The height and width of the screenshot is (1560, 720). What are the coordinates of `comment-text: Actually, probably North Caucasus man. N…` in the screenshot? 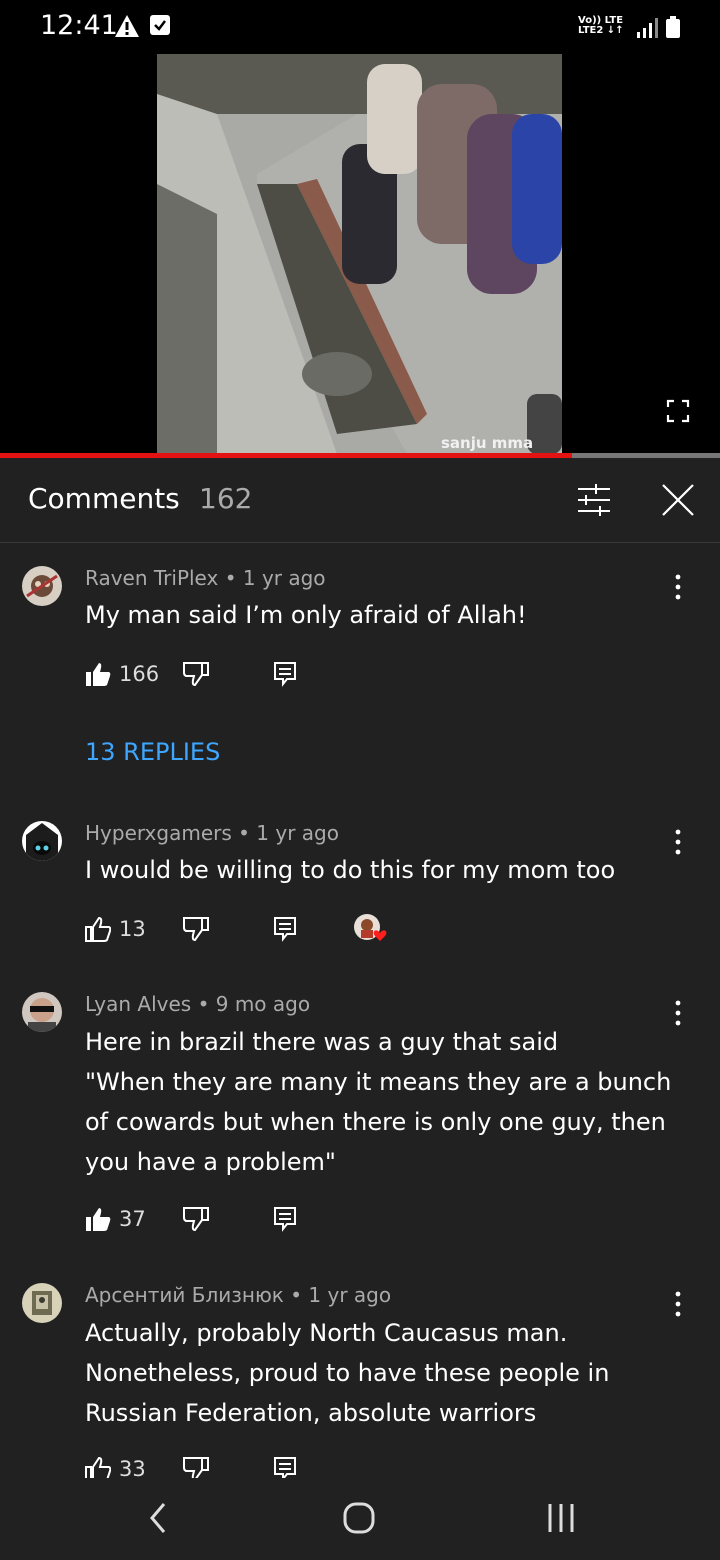 It's located at (380, 1373).